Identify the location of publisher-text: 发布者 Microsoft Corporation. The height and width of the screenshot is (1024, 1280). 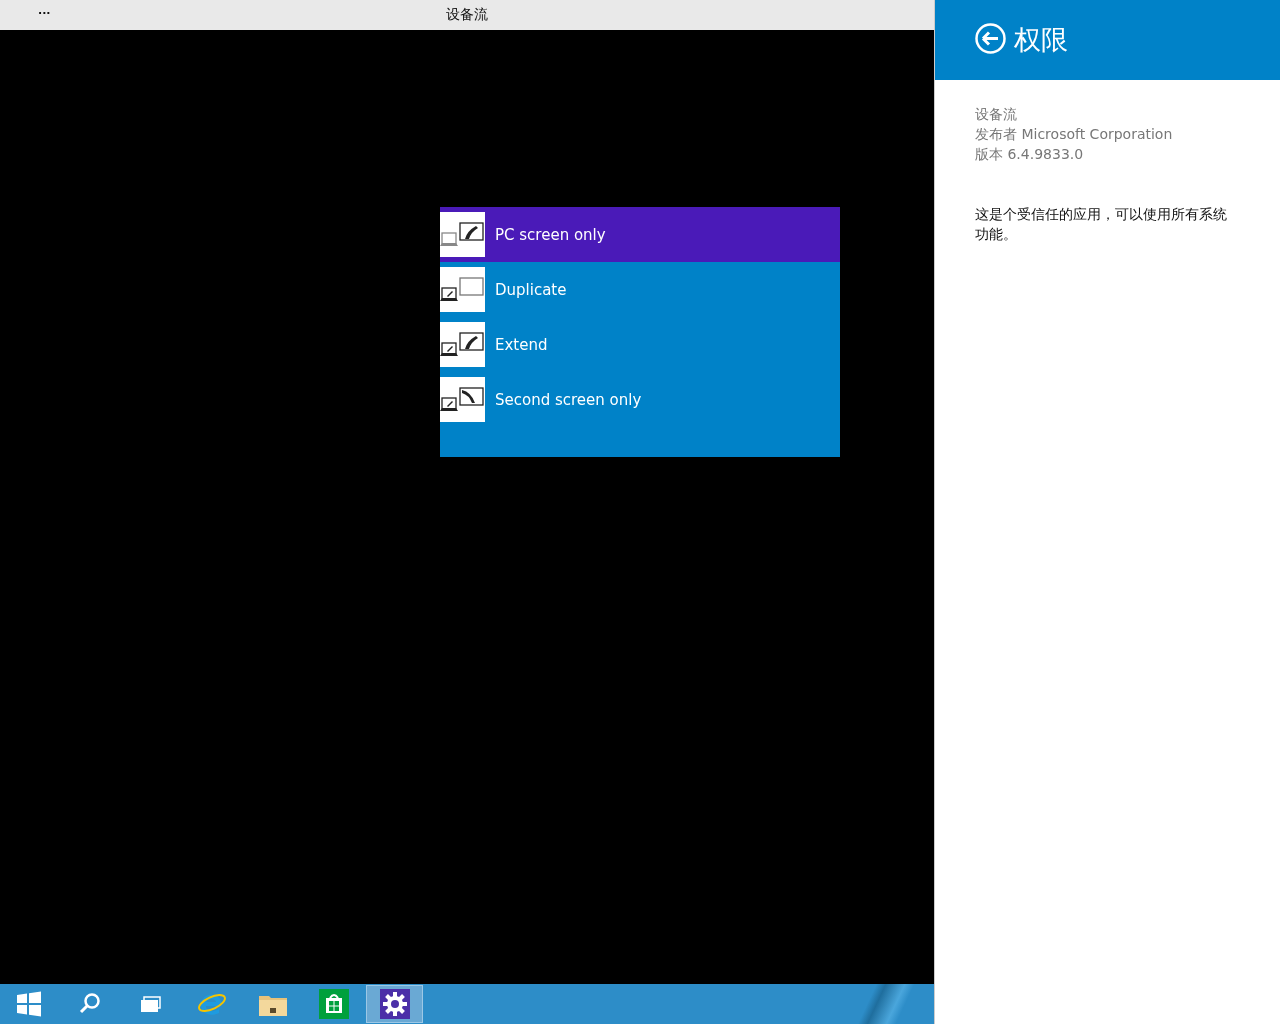
(1074, 134).